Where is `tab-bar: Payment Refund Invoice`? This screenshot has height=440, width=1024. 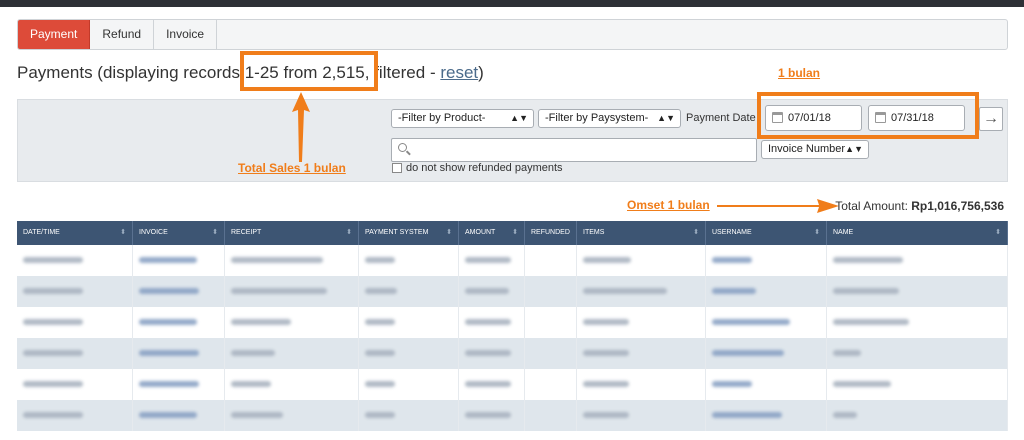 tab-bar: Payment Refund Invoice is located at coordinates (512, 34).